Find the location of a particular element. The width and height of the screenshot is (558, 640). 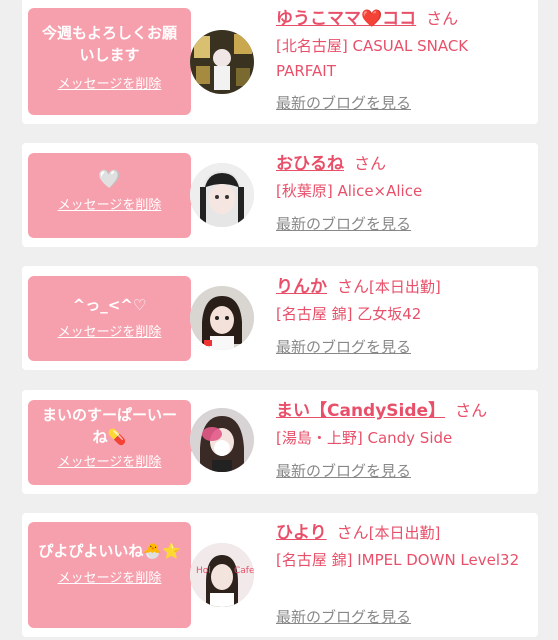

cast-name-link: まい【CandySide】 is located at coordinates (360, 411).